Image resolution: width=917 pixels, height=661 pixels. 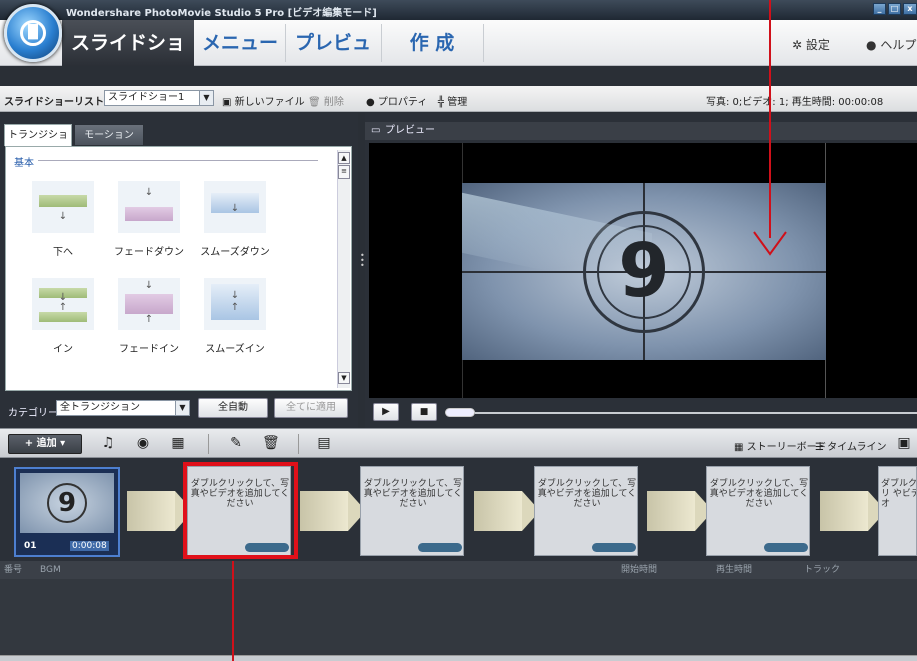 I want to click on properties-icon: ●, so click(x=370, y=102).